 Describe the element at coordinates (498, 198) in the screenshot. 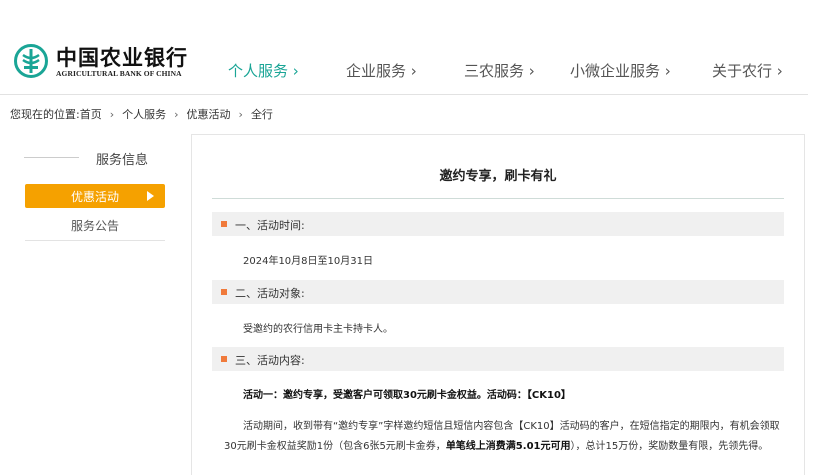

I see `title-divider` at that location.